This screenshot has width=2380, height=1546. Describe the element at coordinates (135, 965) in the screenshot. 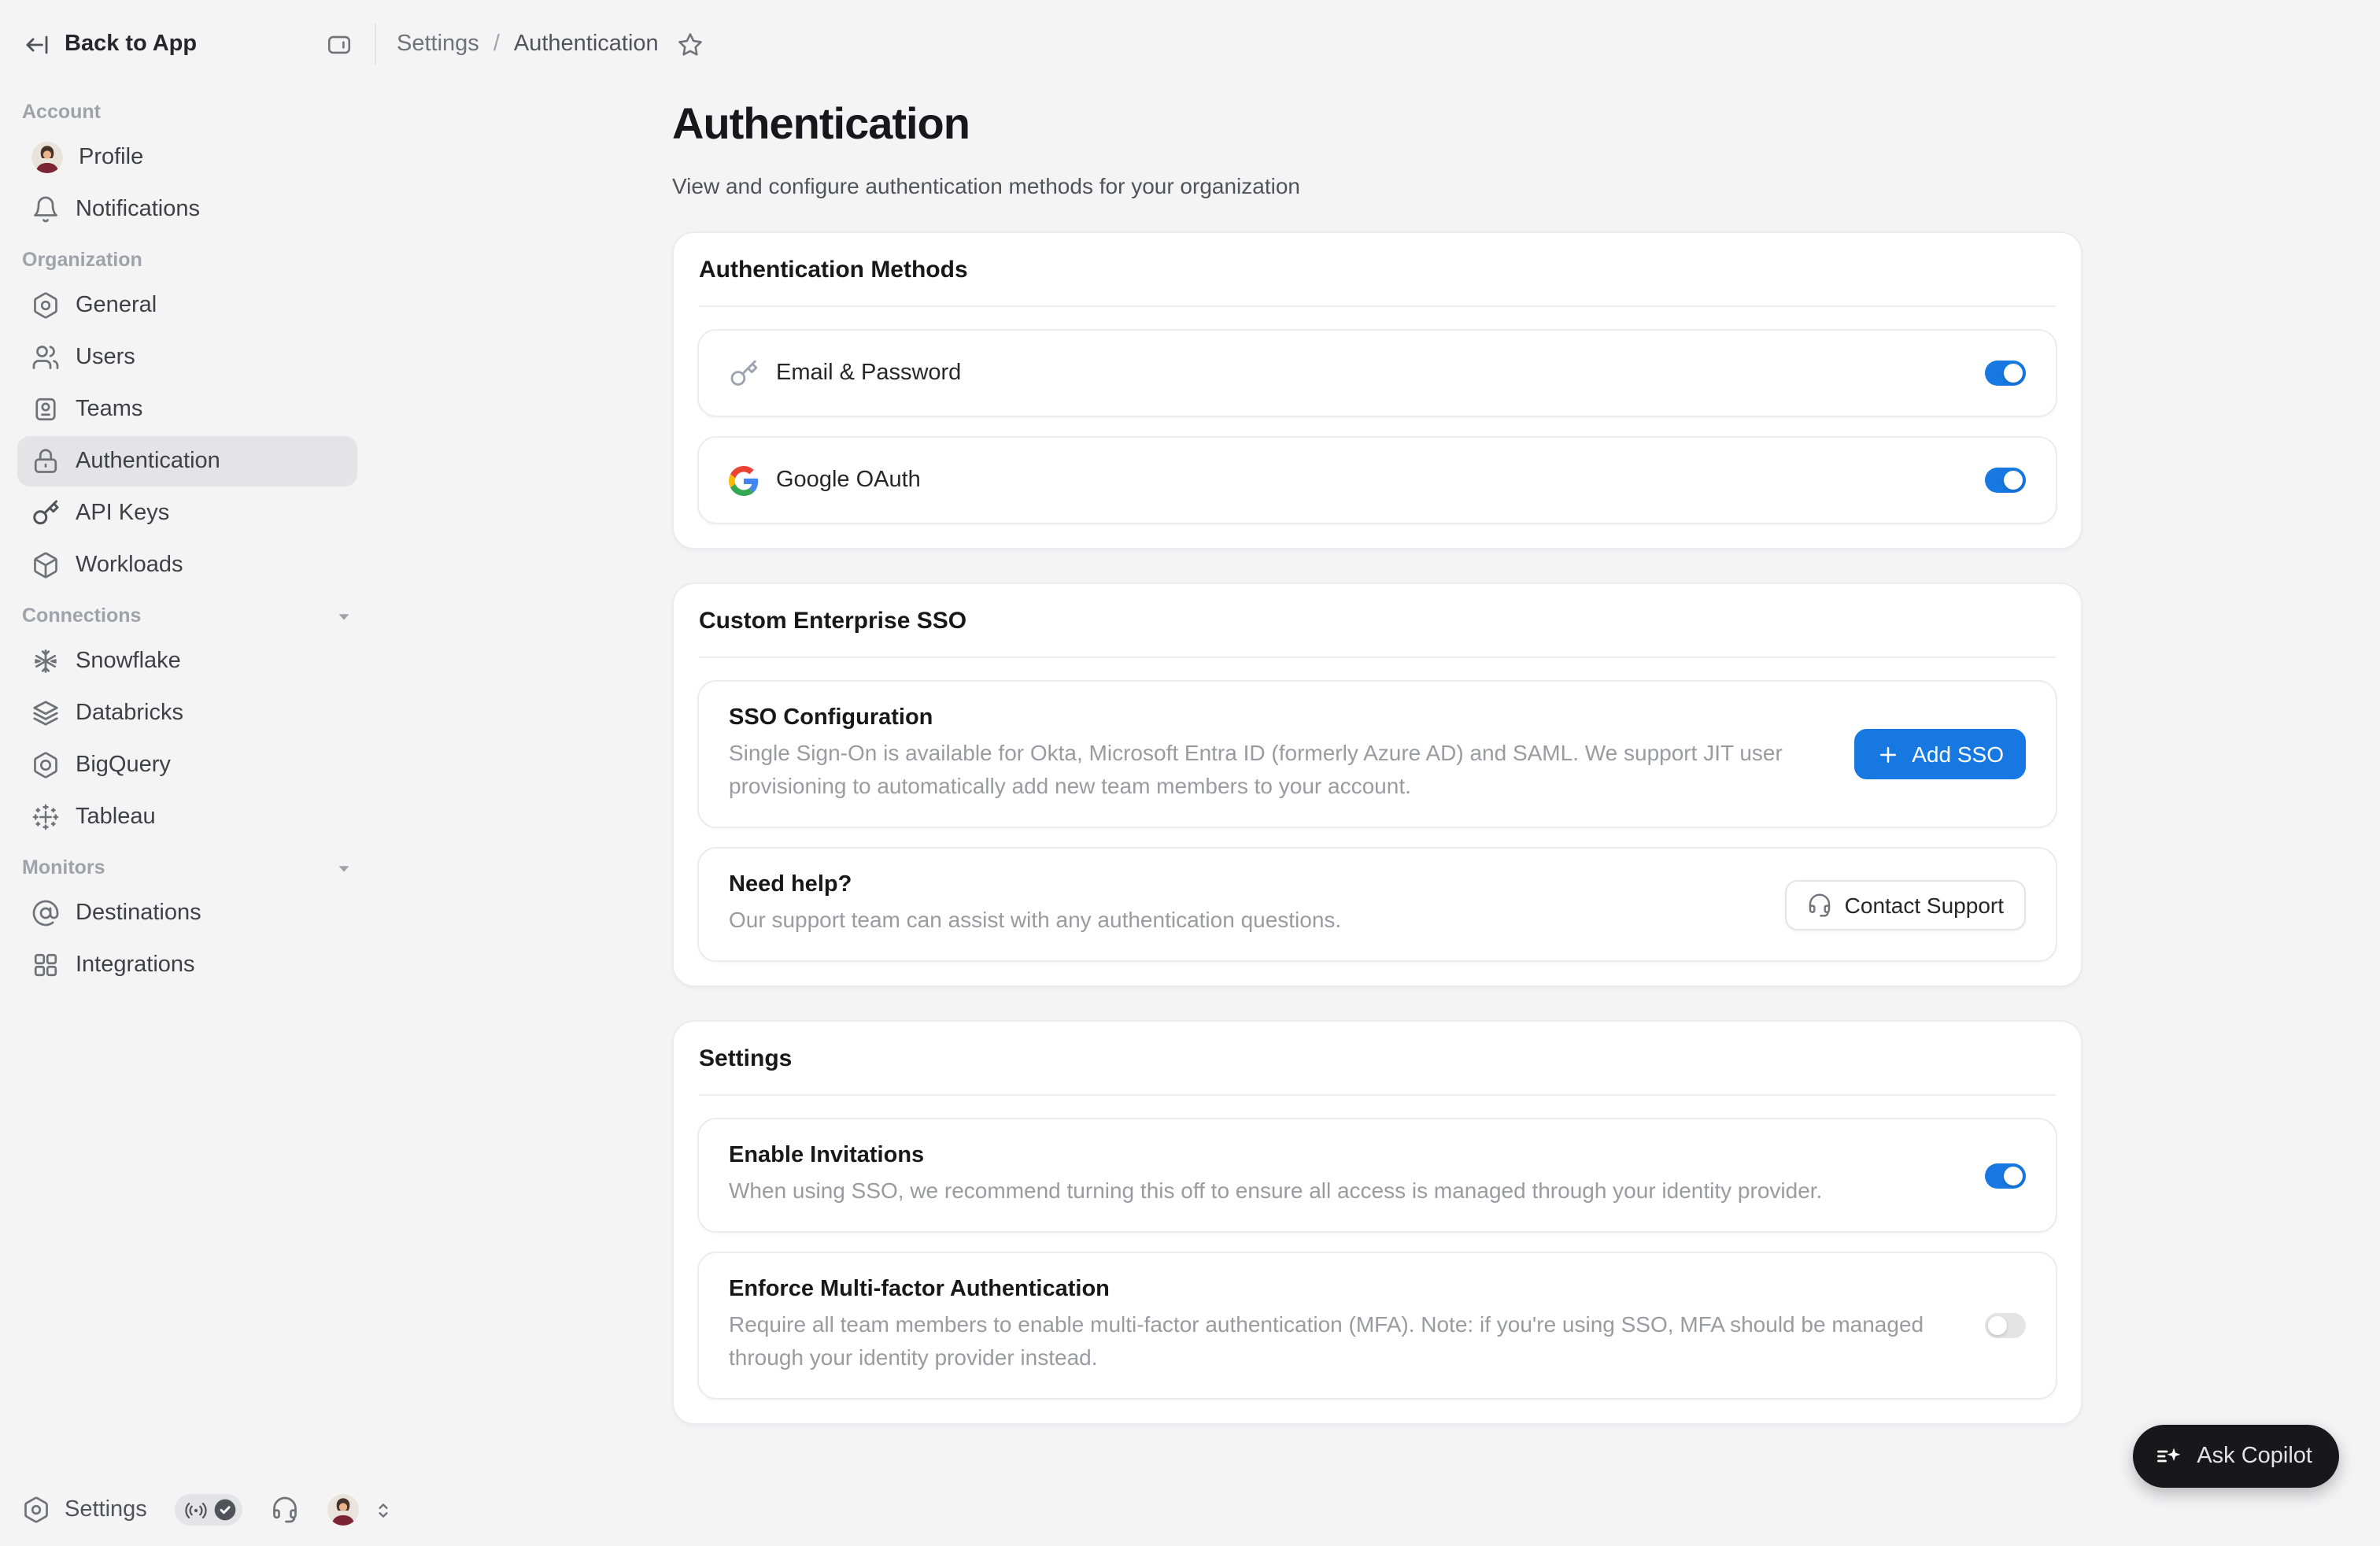

I see `sidebar-item-label: Integrations` at that location.